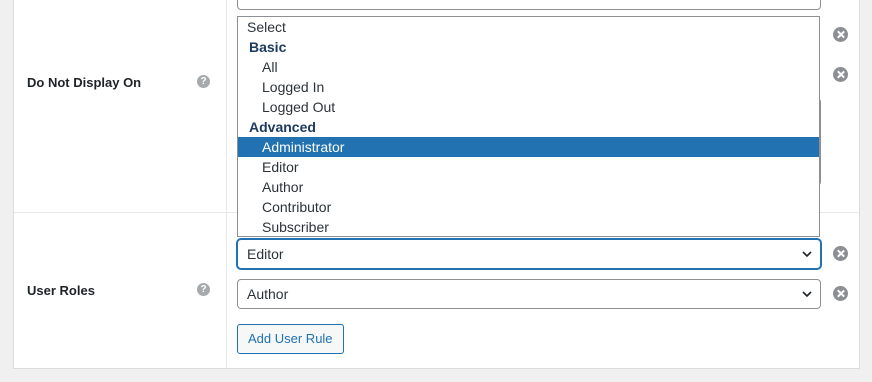 The height and width of the screenshot is (382, 872). I want to click on display-select-partial, so click(529, 5).